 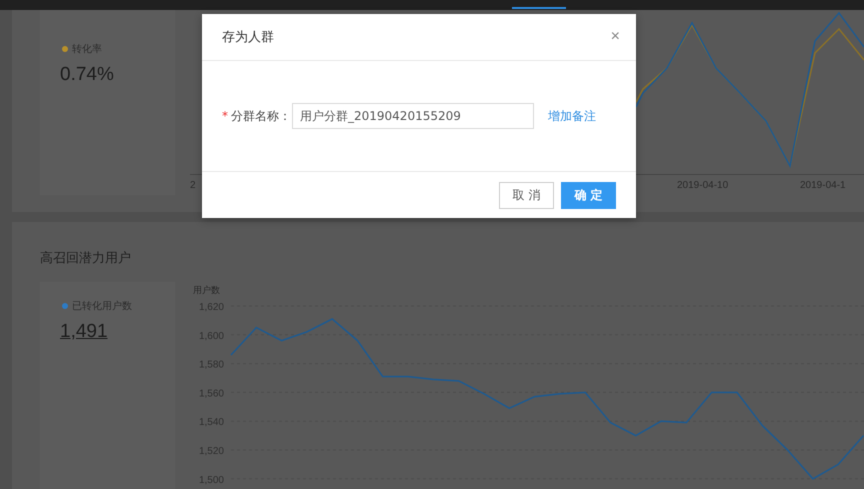 What do you see at coordinates (413, 116) in the screenshot?
I see `input-field: 用户分群_20190420155209` at bounding box center [413, 116].